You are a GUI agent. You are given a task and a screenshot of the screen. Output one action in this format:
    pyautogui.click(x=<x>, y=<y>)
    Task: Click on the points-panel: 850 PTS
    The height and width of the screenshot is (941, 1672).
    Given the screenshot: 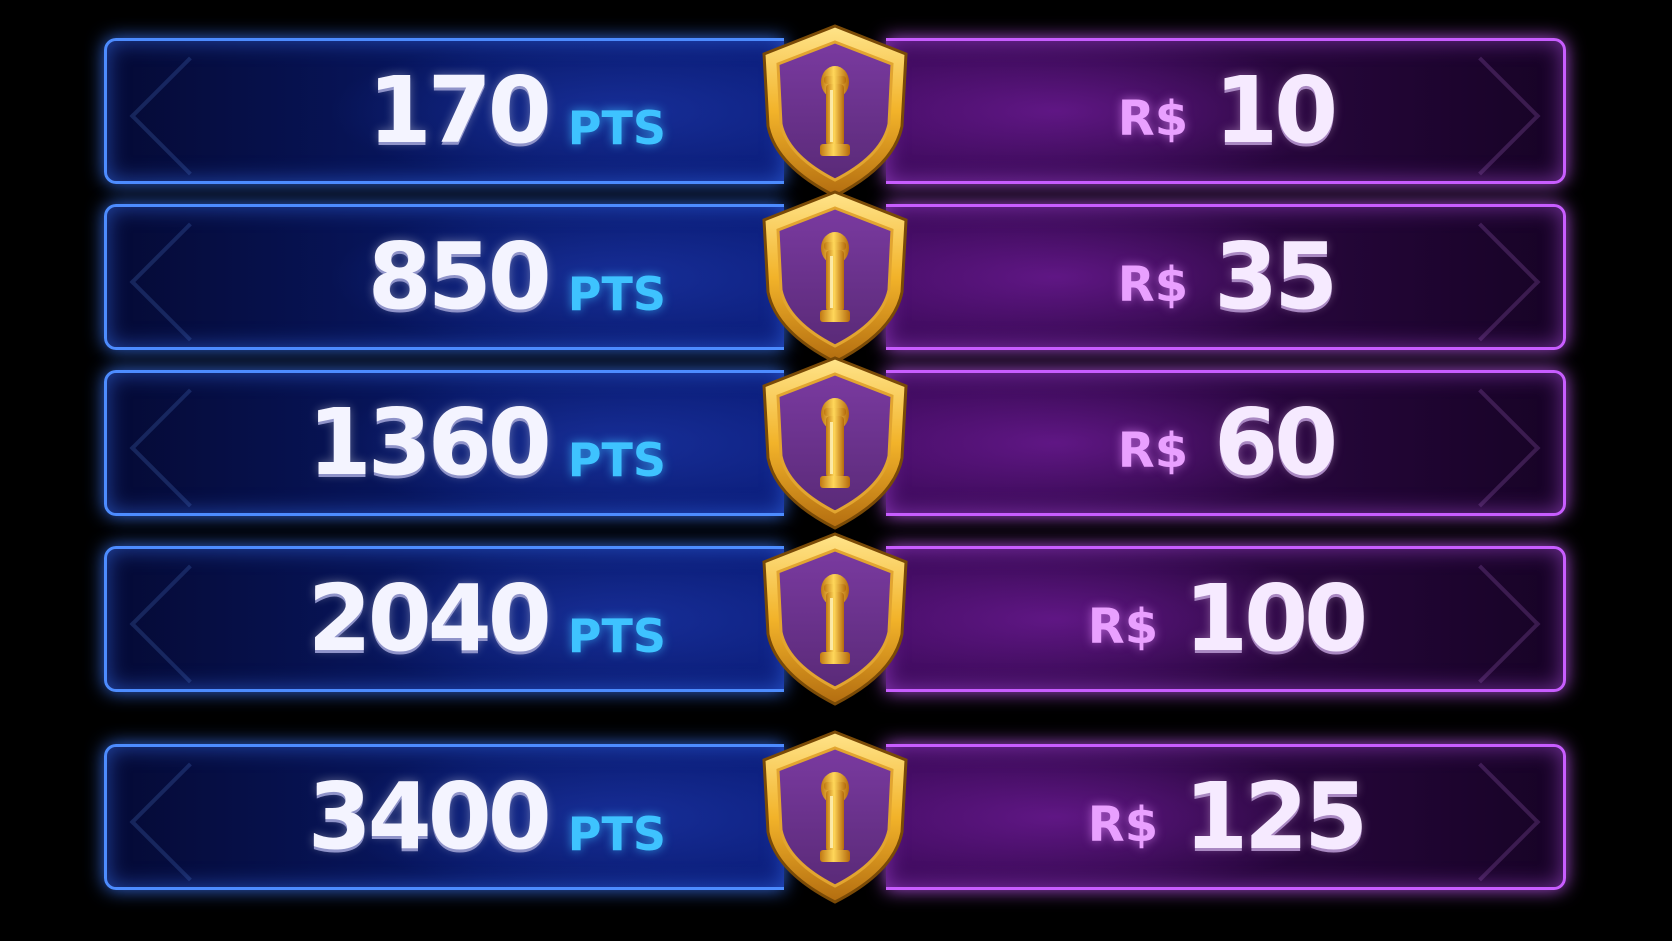 What is the action you would take?
    pyautogui.click(x=444, y=277)
    